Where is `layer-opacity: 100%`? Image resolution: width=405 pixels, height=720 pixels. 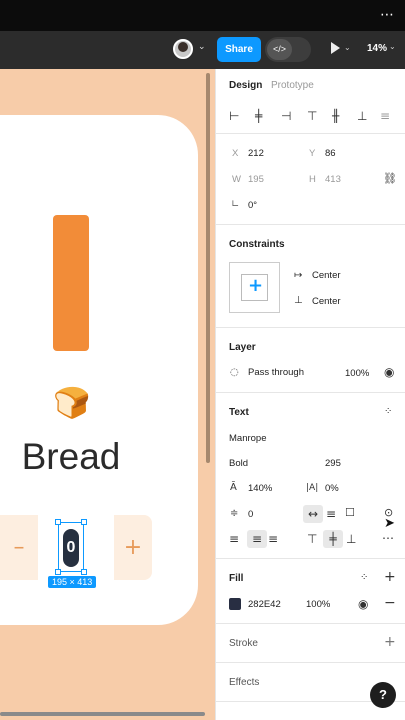 layer-opacity: 100% is located at coordinates (357, 373).